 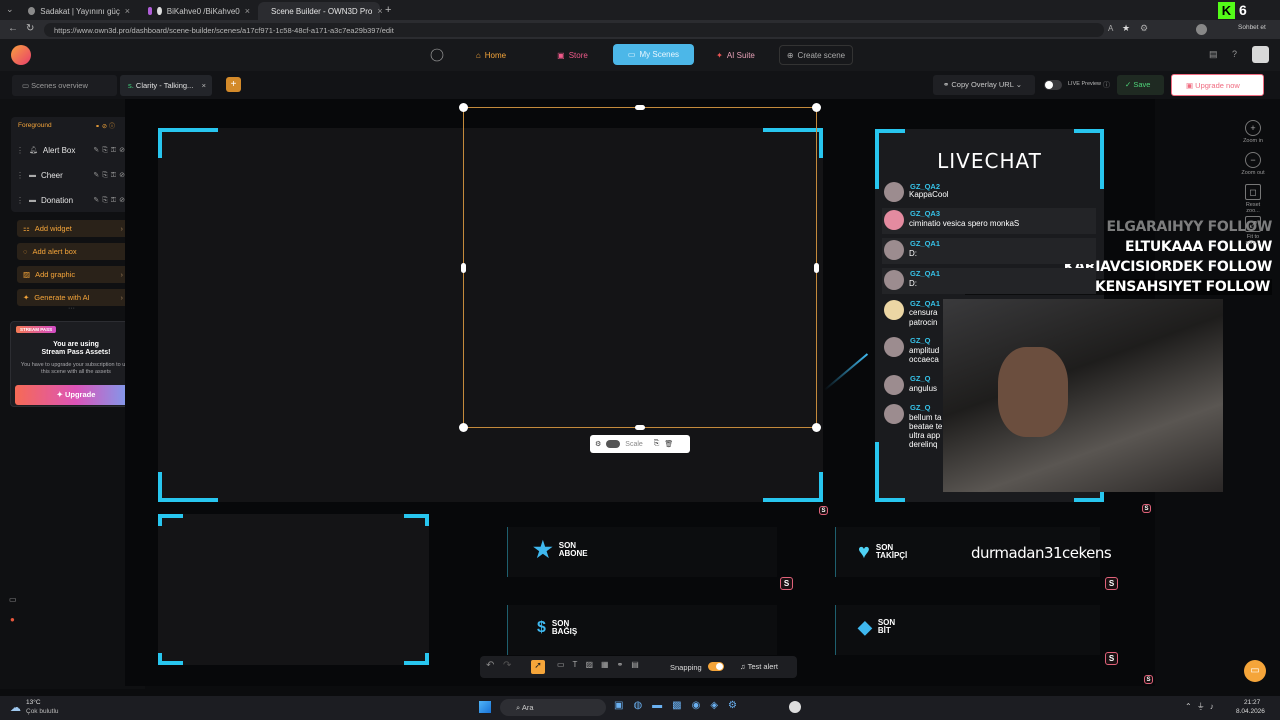 I want to click on translate-icon: A, so click(x=1110, y=28).